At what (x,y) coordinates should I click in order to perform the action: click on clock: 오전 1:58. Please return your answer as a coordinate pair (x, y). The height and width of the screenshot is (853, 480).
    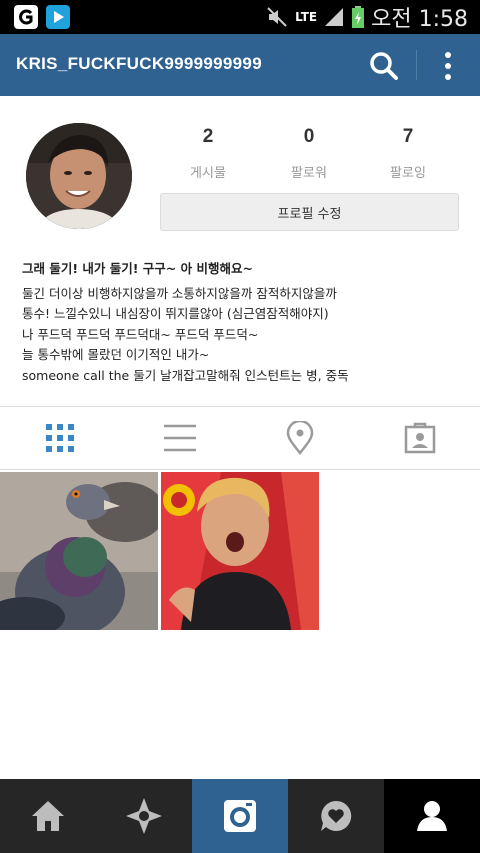
    Looking at the image, I should click on (419, 19).